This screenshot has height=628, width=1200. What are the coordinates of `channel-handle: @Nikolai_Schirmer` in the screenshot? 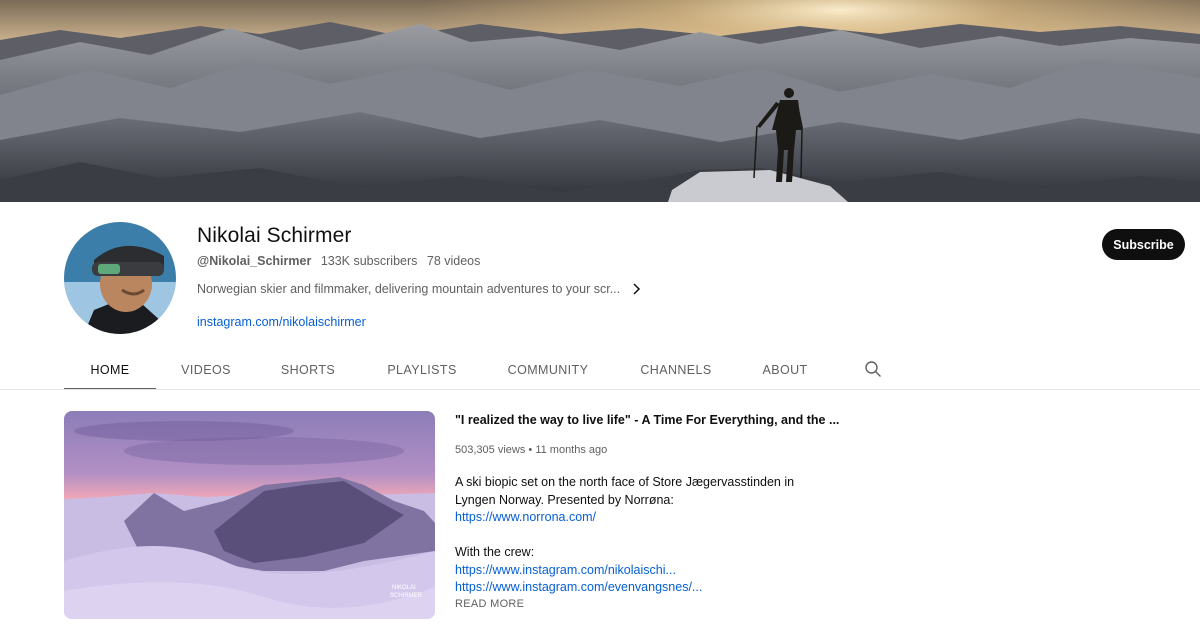 It's located at (254, 261).